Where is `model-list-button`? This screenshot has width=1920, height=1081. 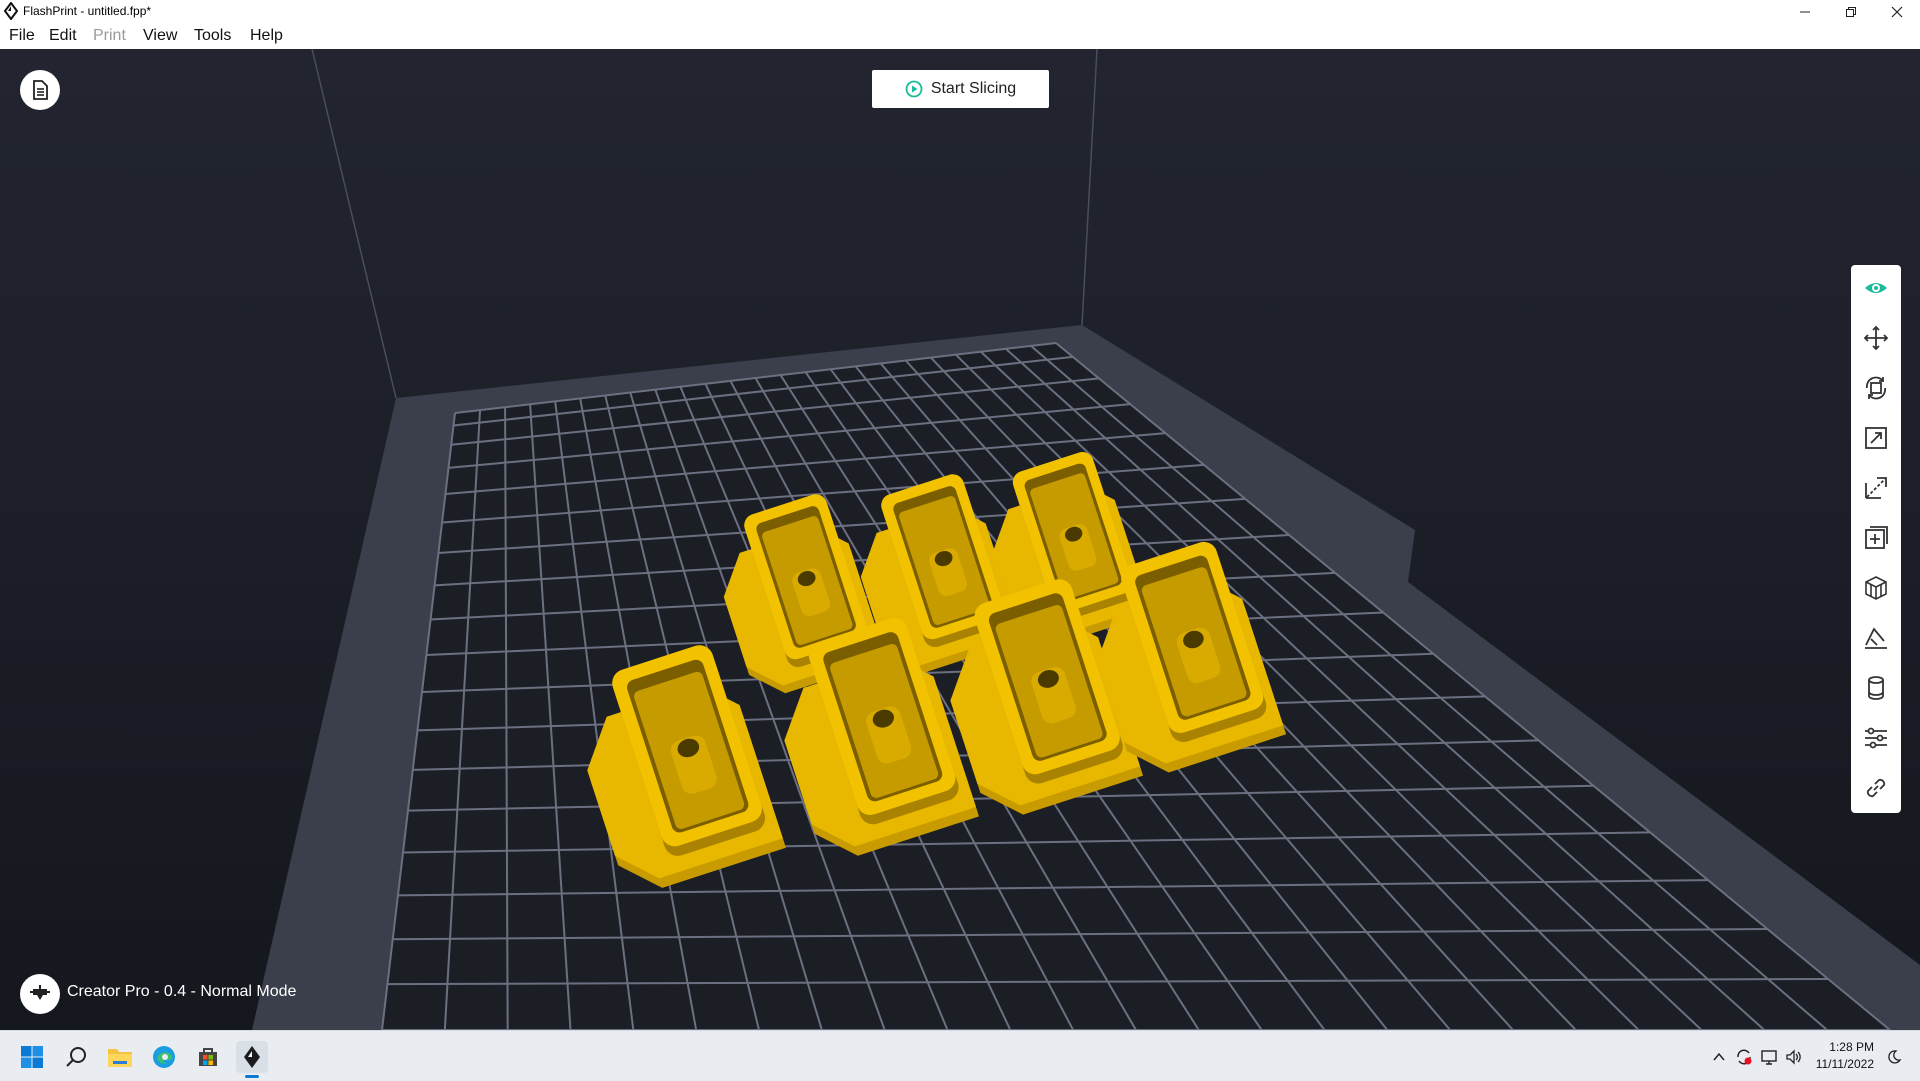
model-list-button is located at coordinates (40, 90).